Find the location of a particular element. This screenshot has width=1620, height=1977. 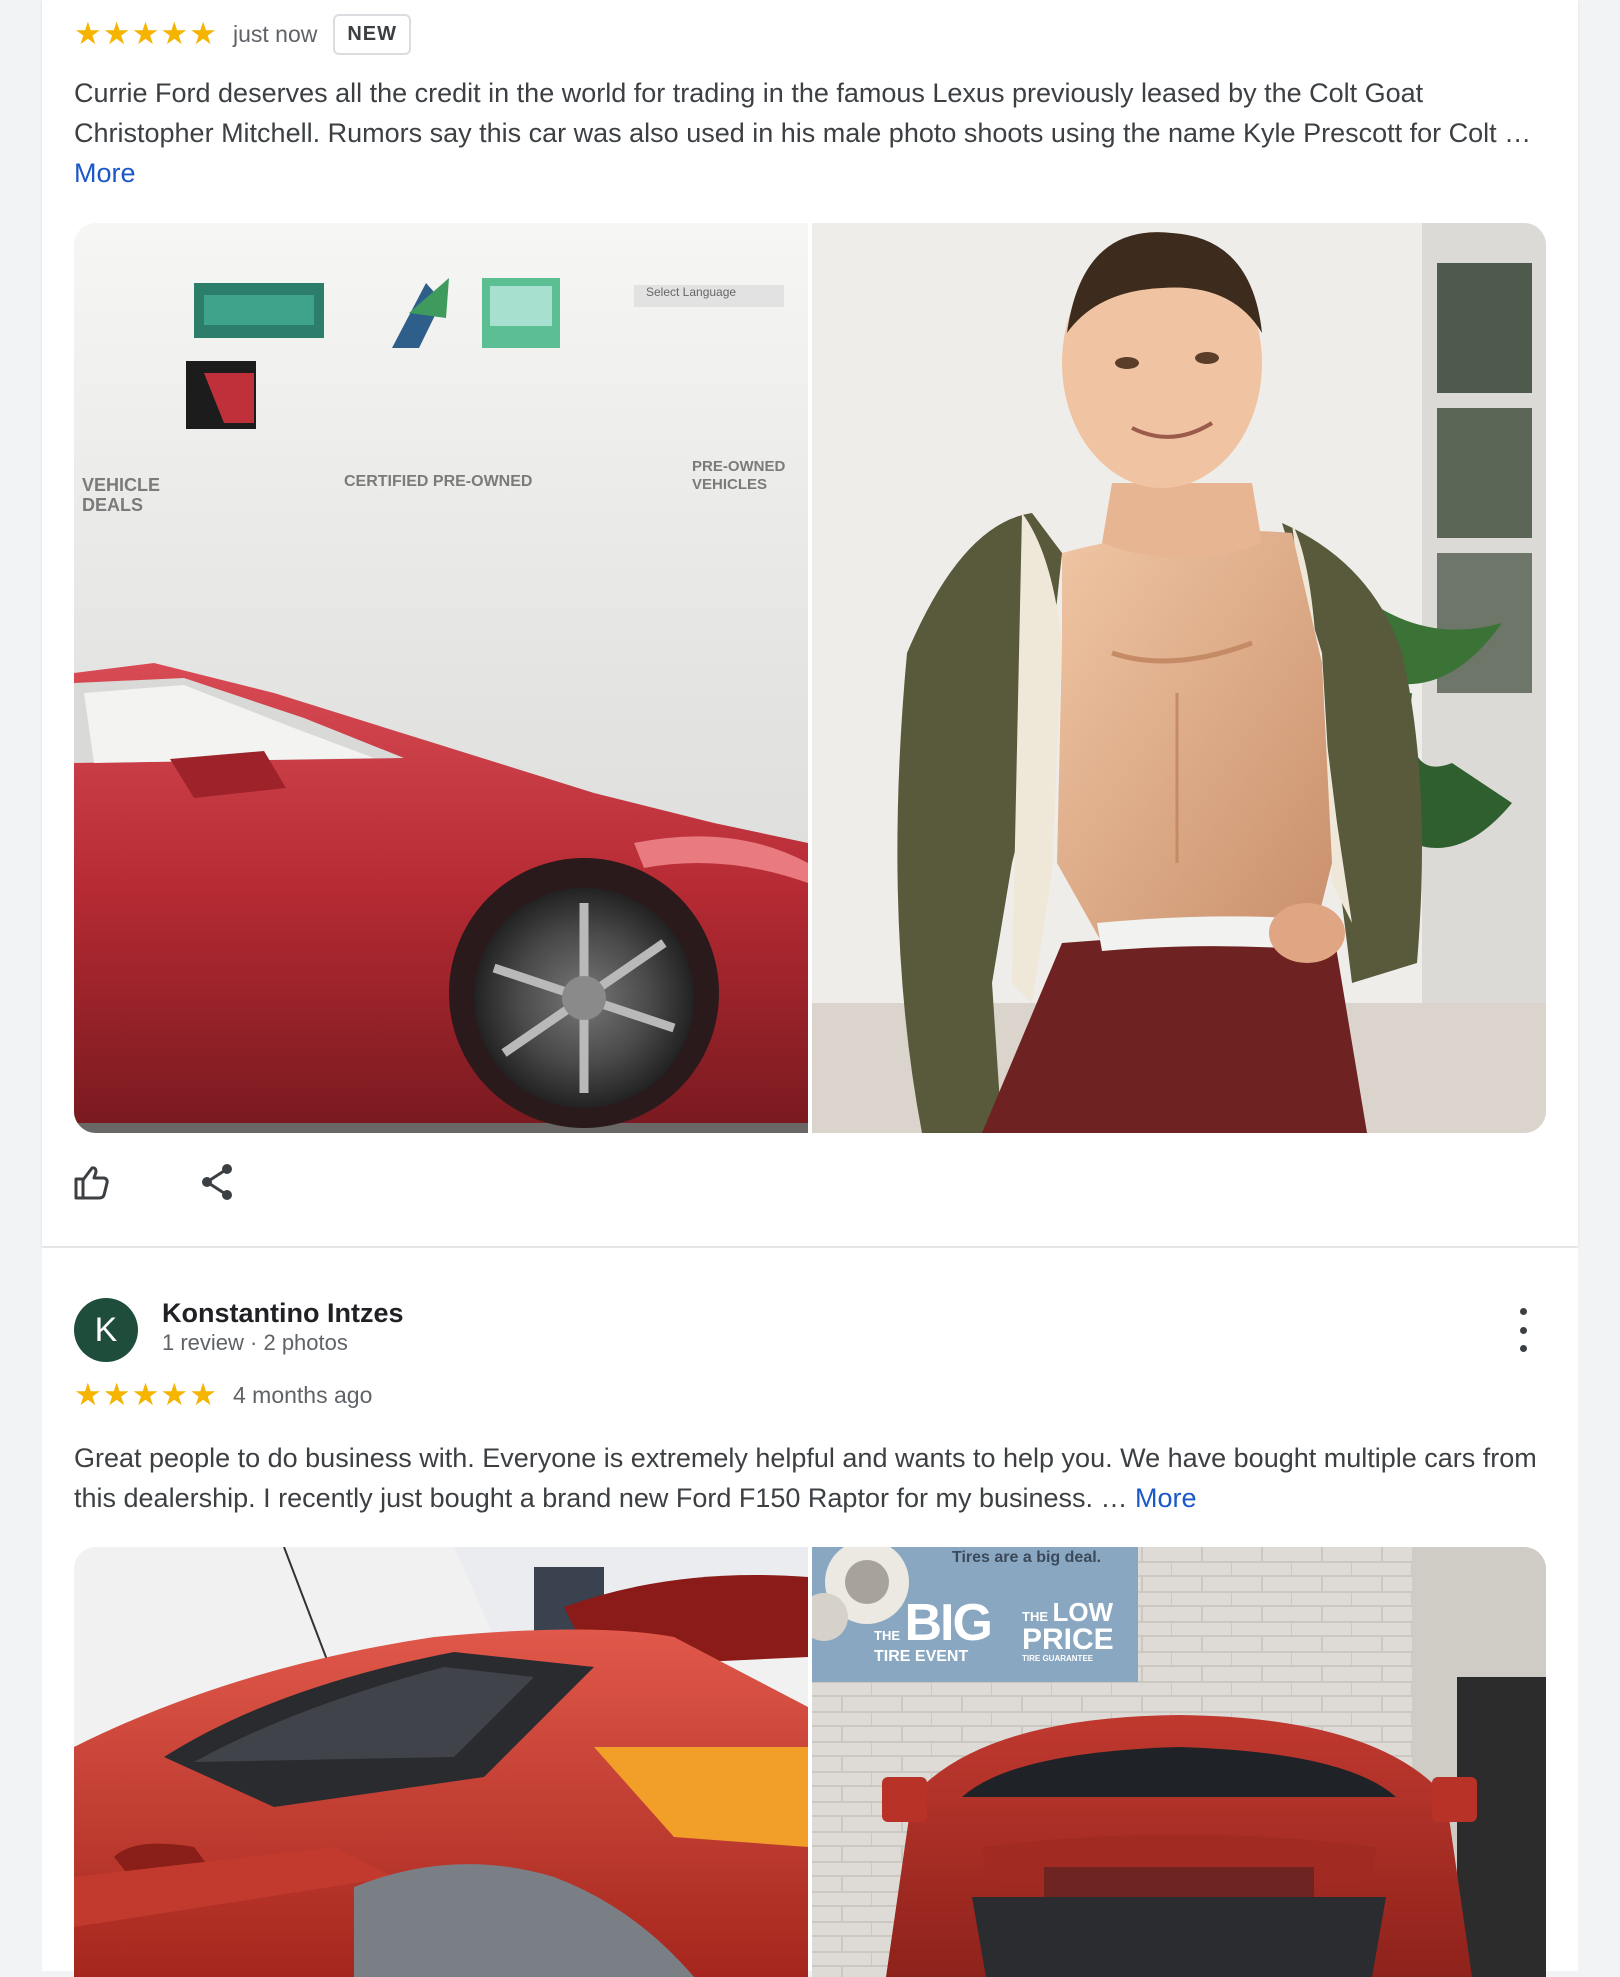

sign-language: Select Language is located at coordinates (691, 292).